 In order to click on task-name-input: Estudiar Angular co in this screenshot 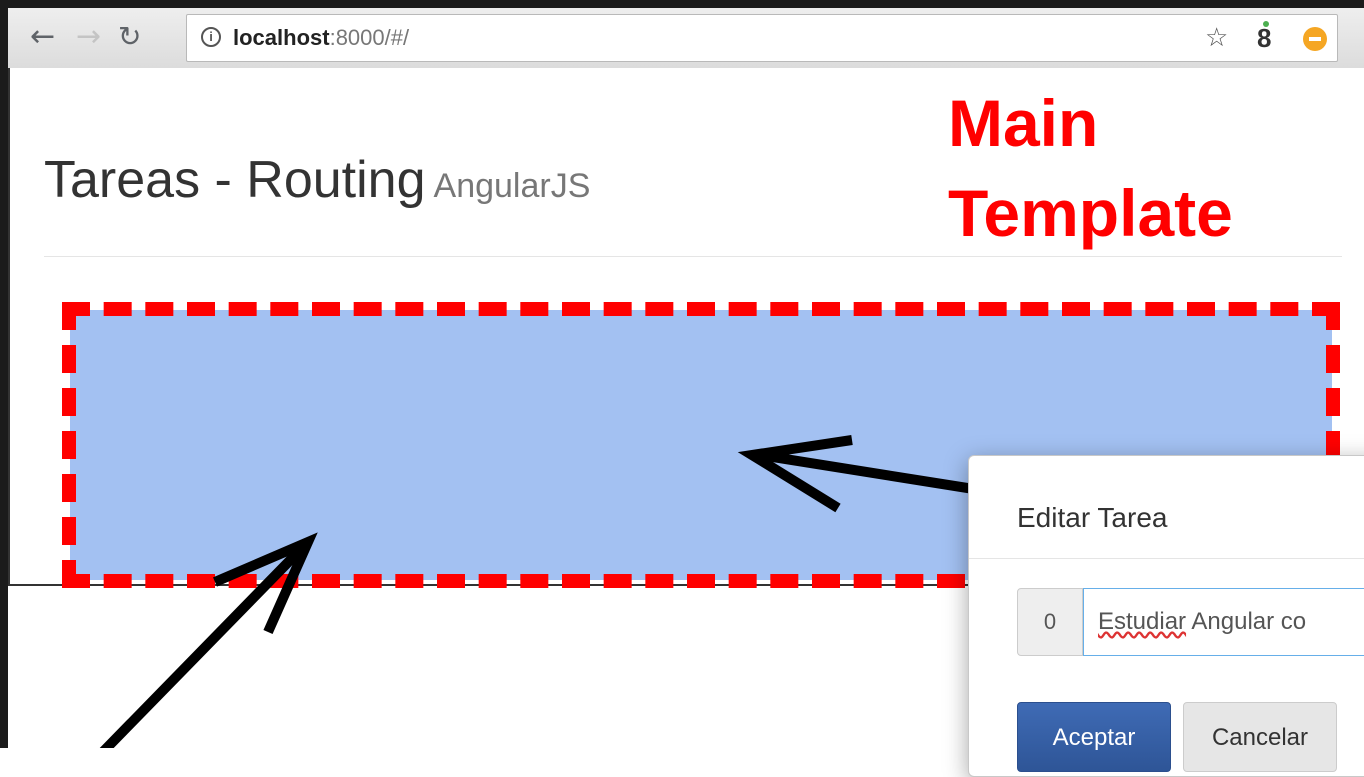, I will do `click(1223, 622)`.